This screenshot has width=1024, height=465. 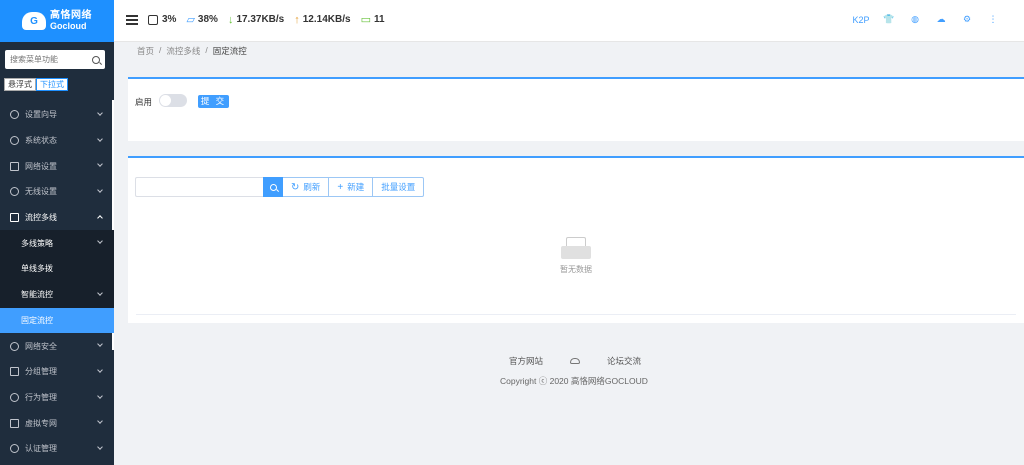 What do you see at coordinates (57, 449) in the screenshot?
I see `sidebar-item-auth: 认证管理` at bounding box center [57, 449].